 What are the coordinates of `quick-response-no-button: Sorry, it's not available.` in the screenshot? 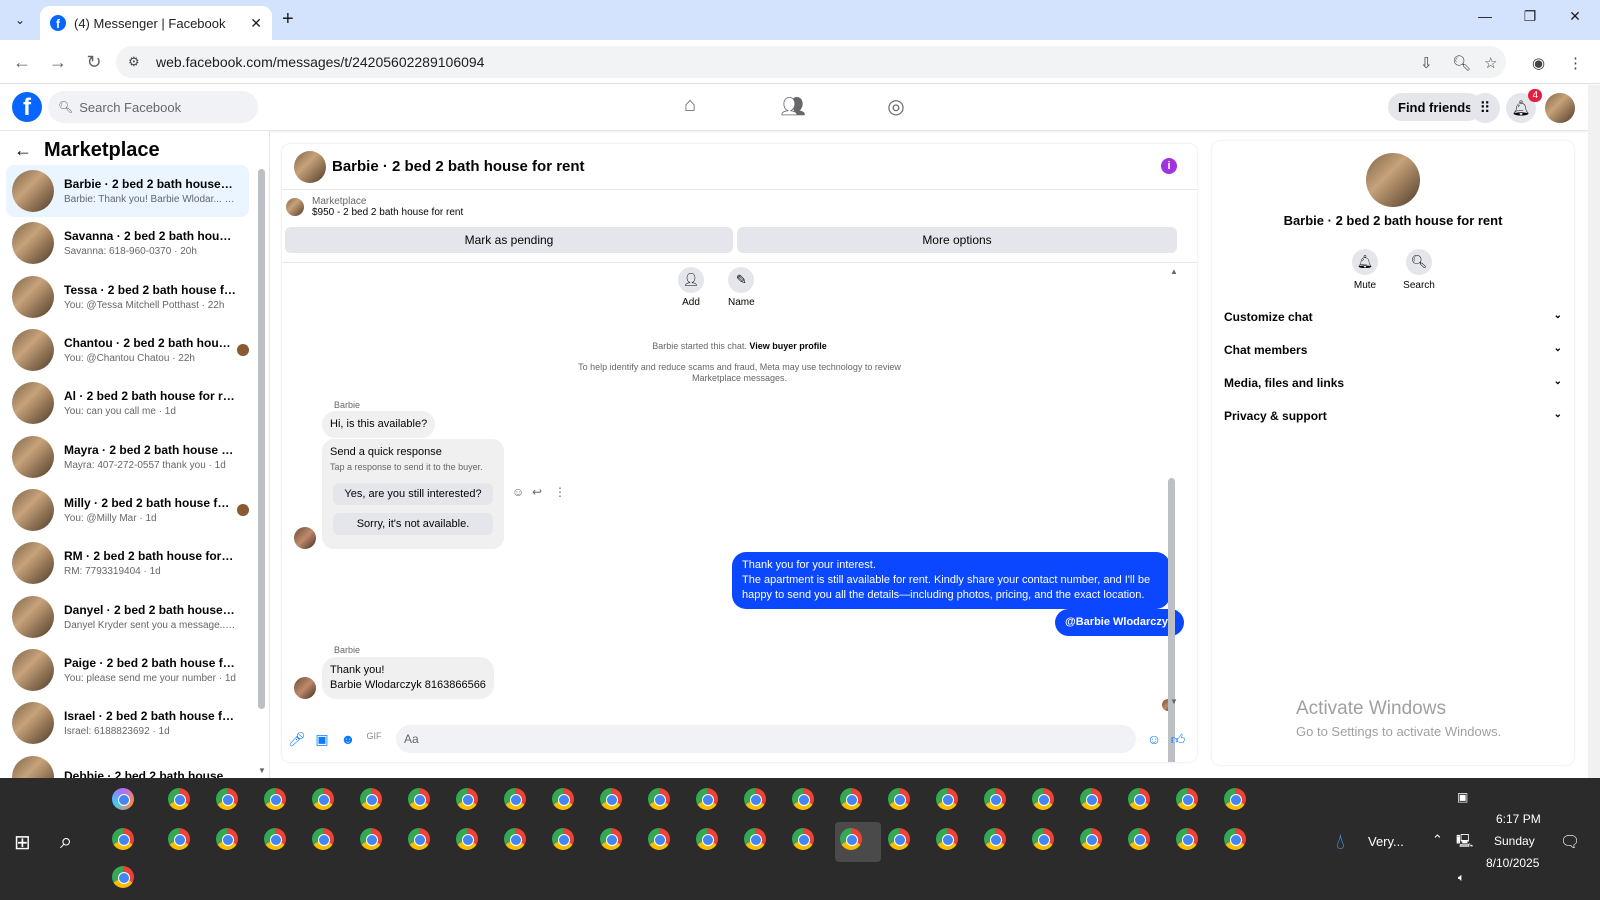 It's located at (413, 524).